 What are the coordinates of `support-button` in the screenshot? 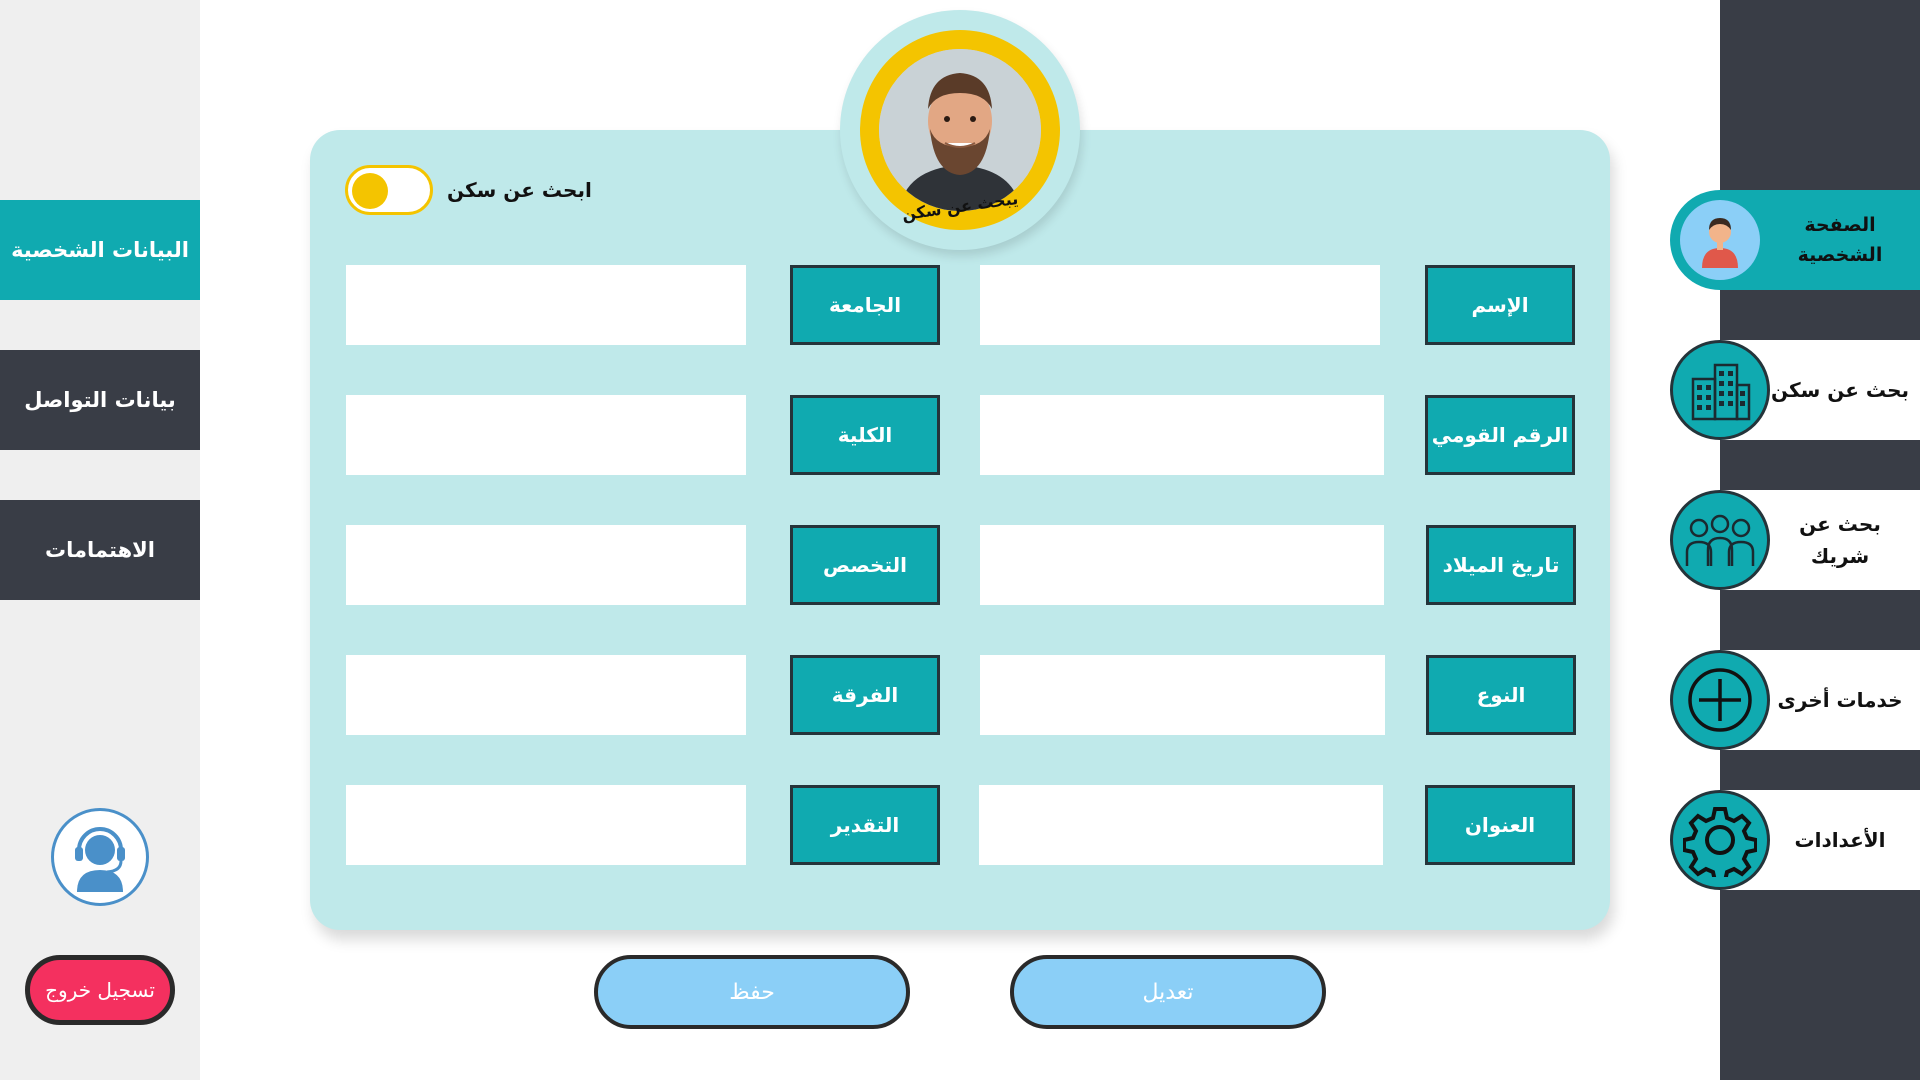 It's located at (100, 857).